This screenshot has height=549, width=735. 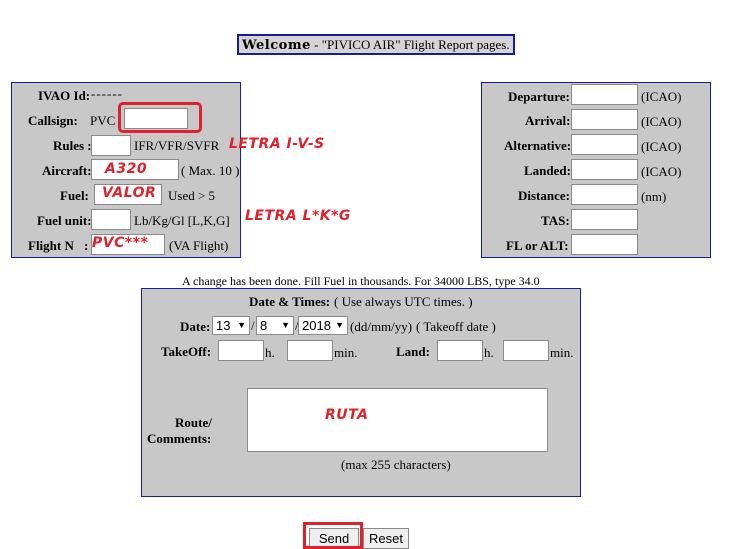 What do you see at coordinates (126, 169) in the screenshot?
I see `aircraft-value-annotation: A320` at bounding box center [126, 169].